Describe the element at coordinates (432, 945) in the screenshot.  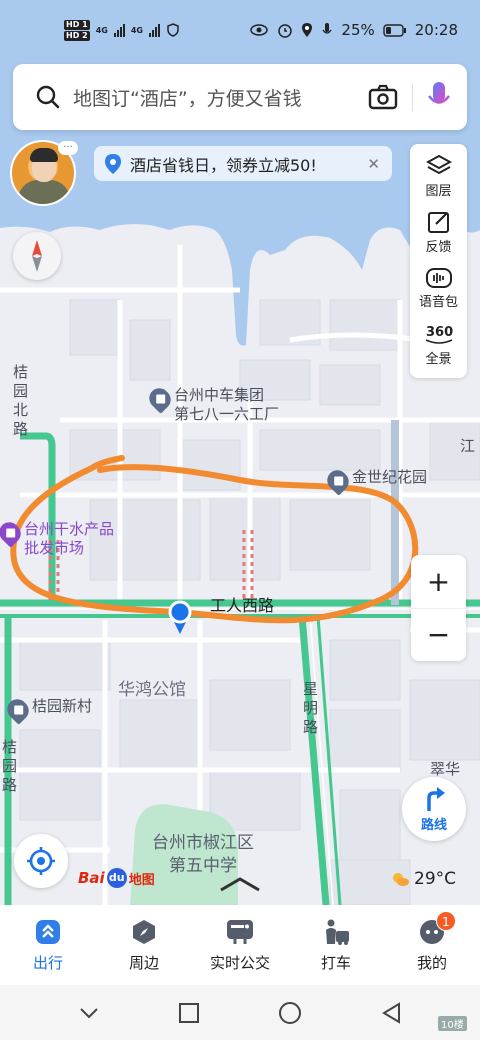
I see `nav-profile: 我的 1` at that location.